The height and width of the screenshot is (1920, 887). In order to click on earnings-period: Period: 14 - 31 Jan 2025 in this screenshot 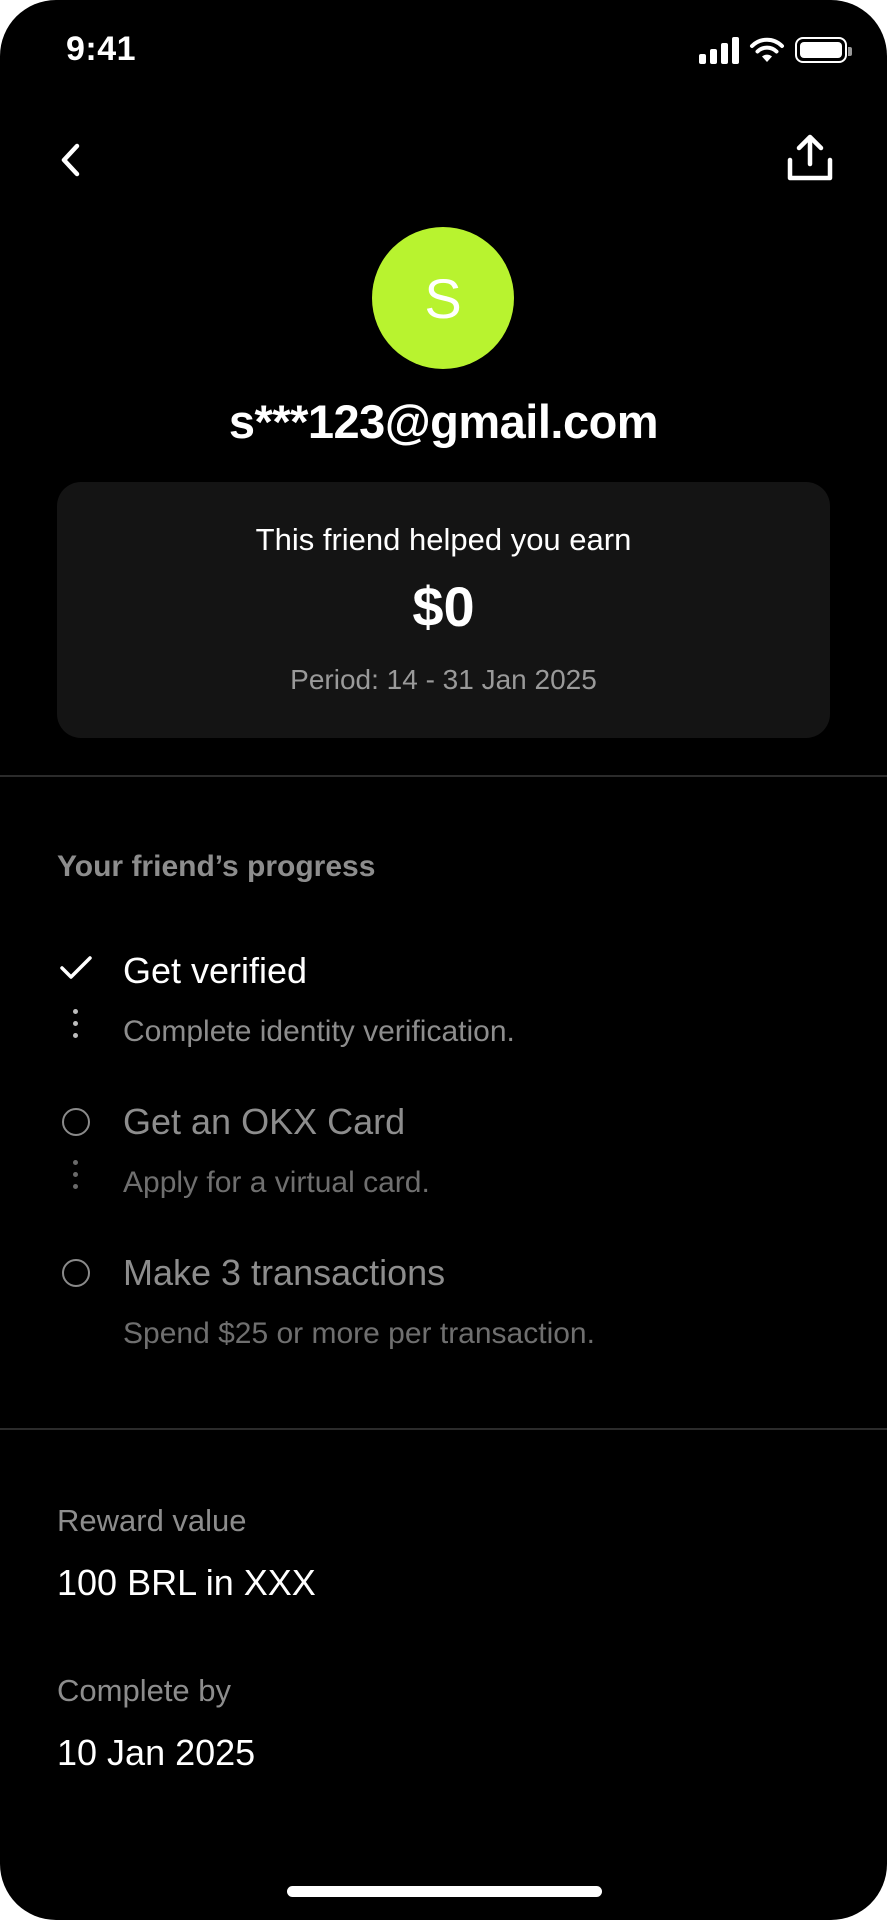, I will do `click(443, 679)`.